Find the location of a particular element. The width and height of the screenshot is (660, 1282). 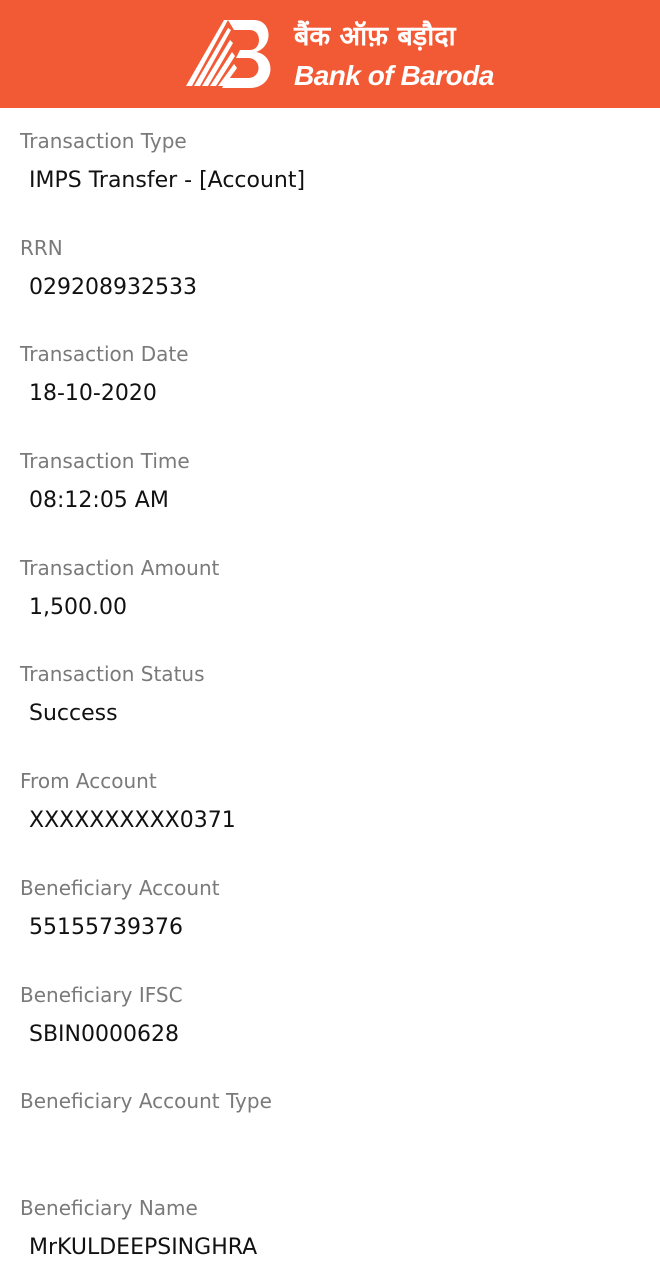

field-transaction-amount: Transaction Amount 1,500.00 is located at coordinates (330, 588).